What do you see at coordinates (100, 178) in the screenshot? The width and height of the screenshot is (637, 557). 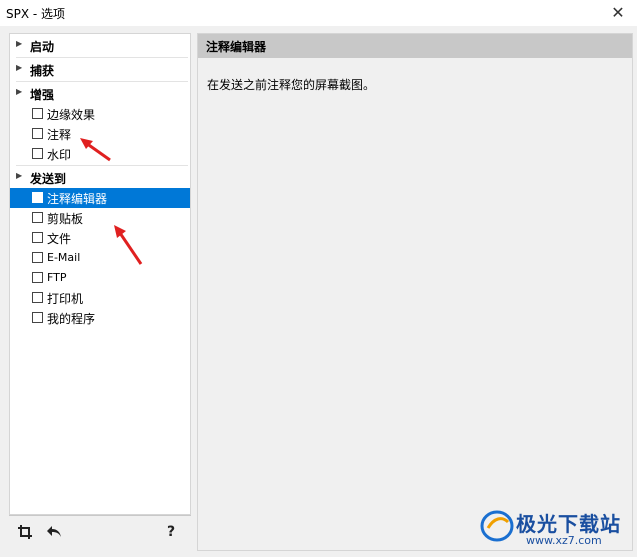 I see `group-send-to: ▶ 发送到` at bounding box center [100, 178].